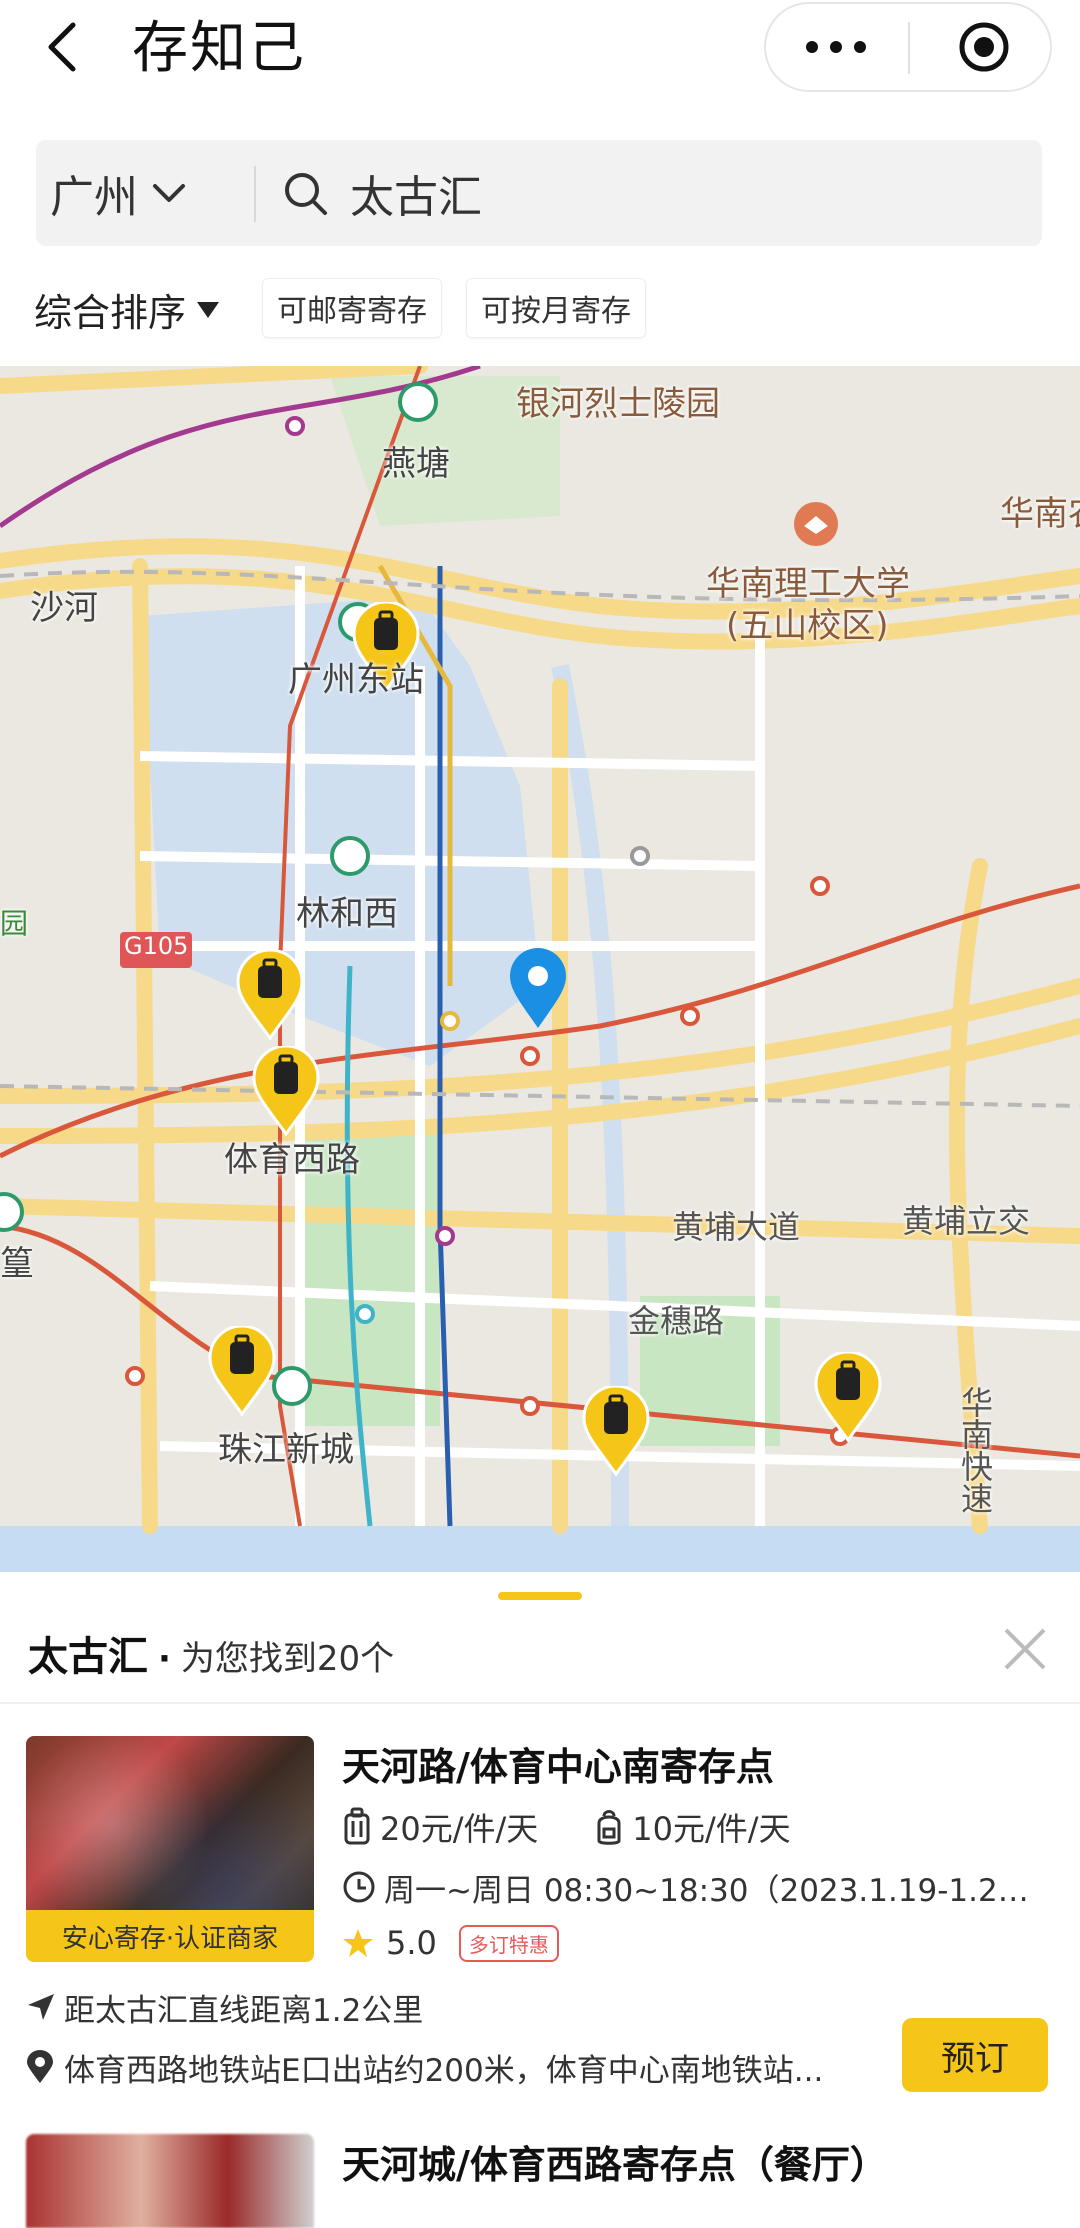  I want to click on map-label-yinhe: 银河烈士陵园, so click(618, 404).